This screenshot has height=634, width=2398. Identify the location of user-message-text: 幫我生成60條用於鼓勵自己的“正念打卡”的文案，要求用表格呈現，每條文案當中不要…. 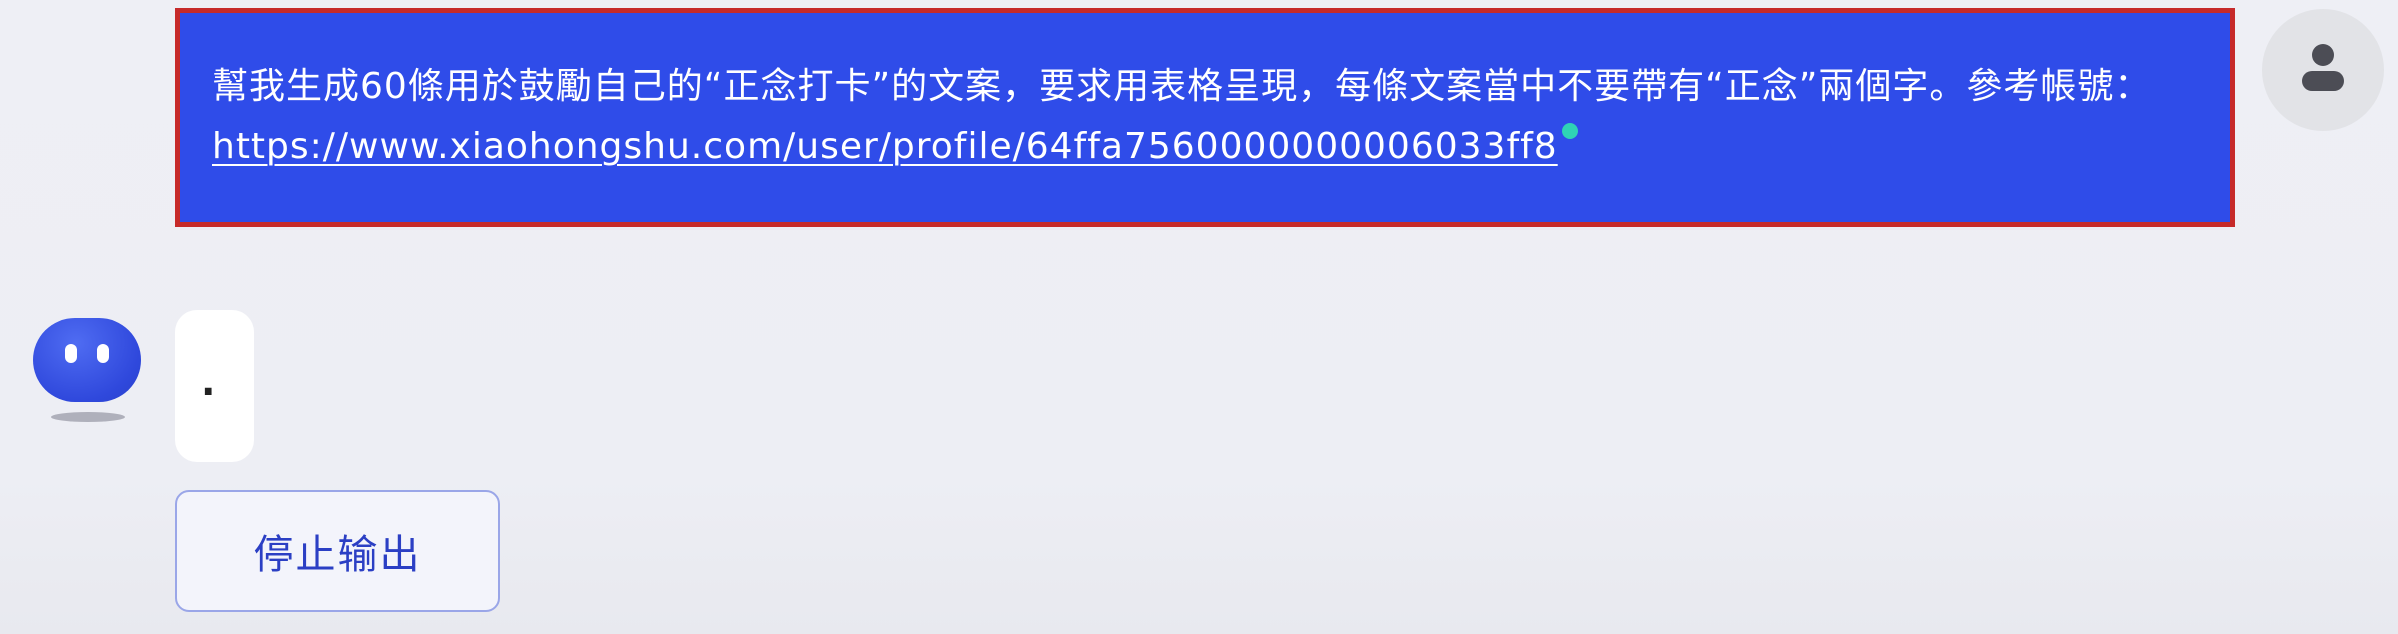
(1182, 86).